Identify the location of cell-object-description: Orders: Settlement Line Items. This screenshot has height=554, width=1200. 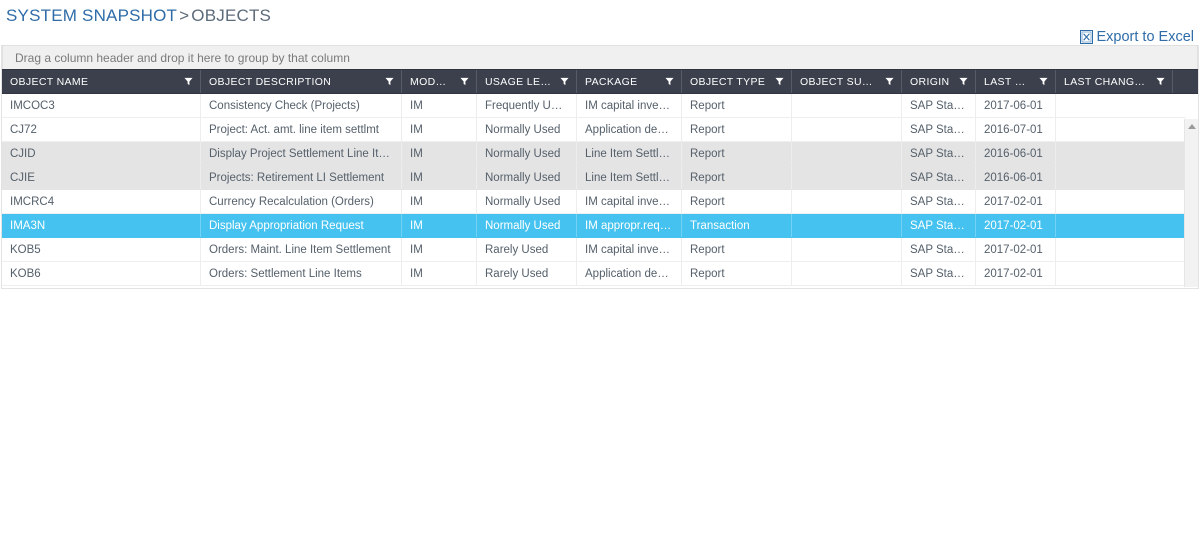
(301, 273).